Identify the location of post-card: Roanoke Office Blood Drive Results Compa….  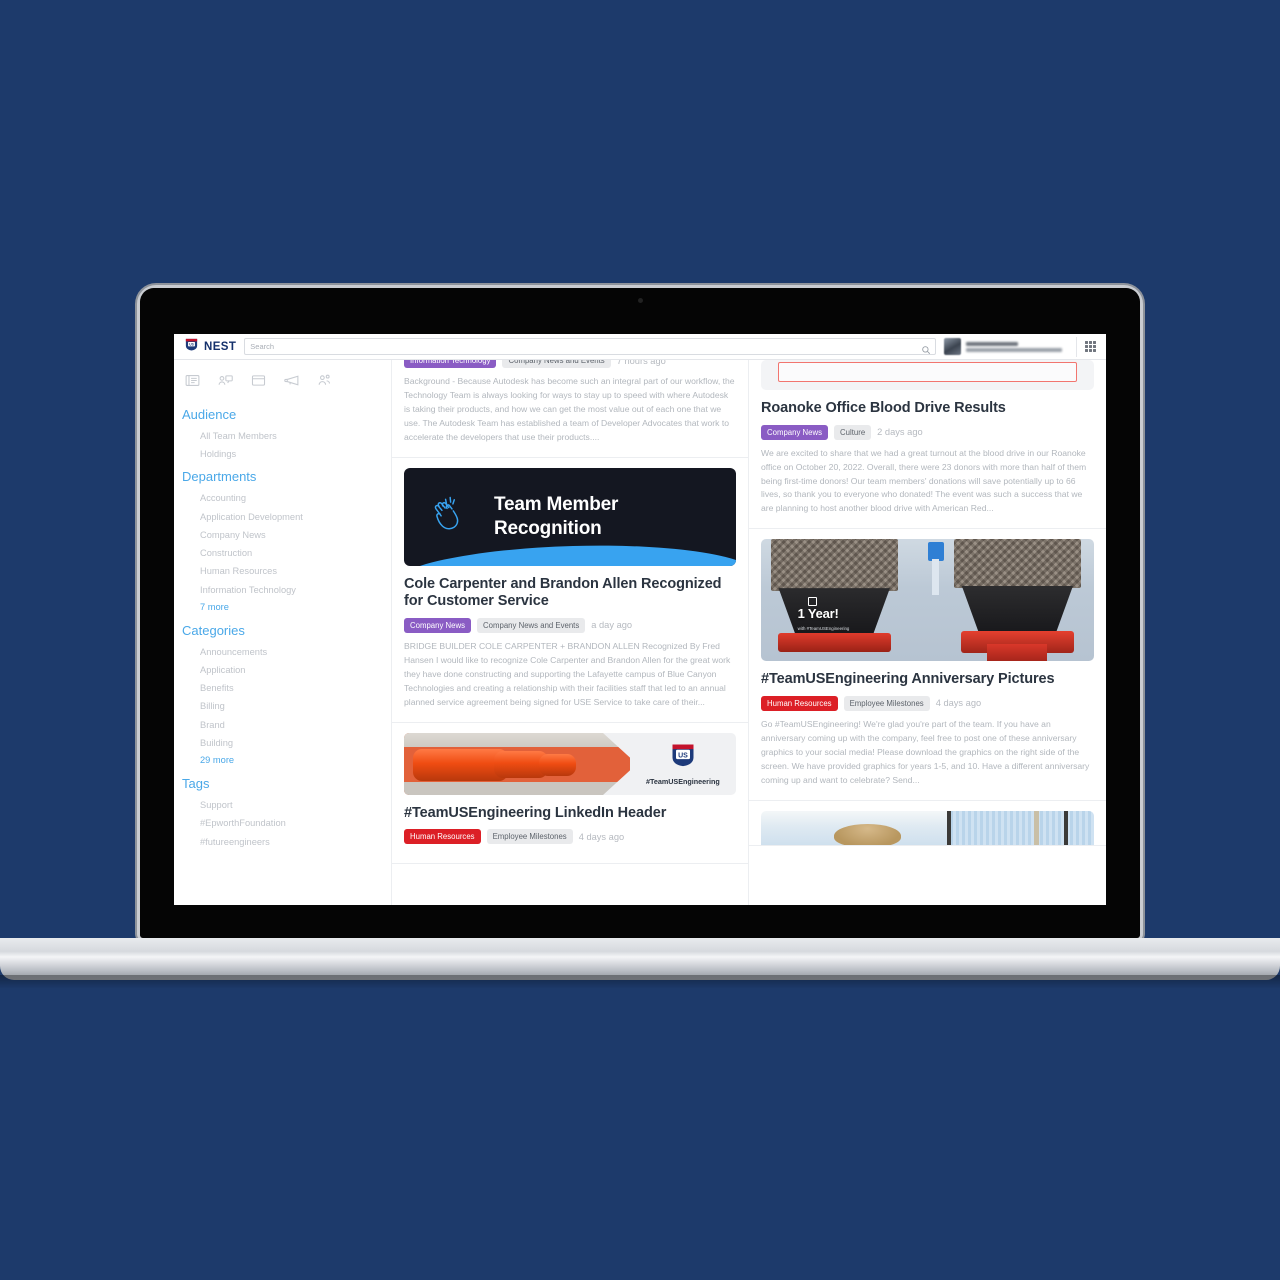
(927, 445).